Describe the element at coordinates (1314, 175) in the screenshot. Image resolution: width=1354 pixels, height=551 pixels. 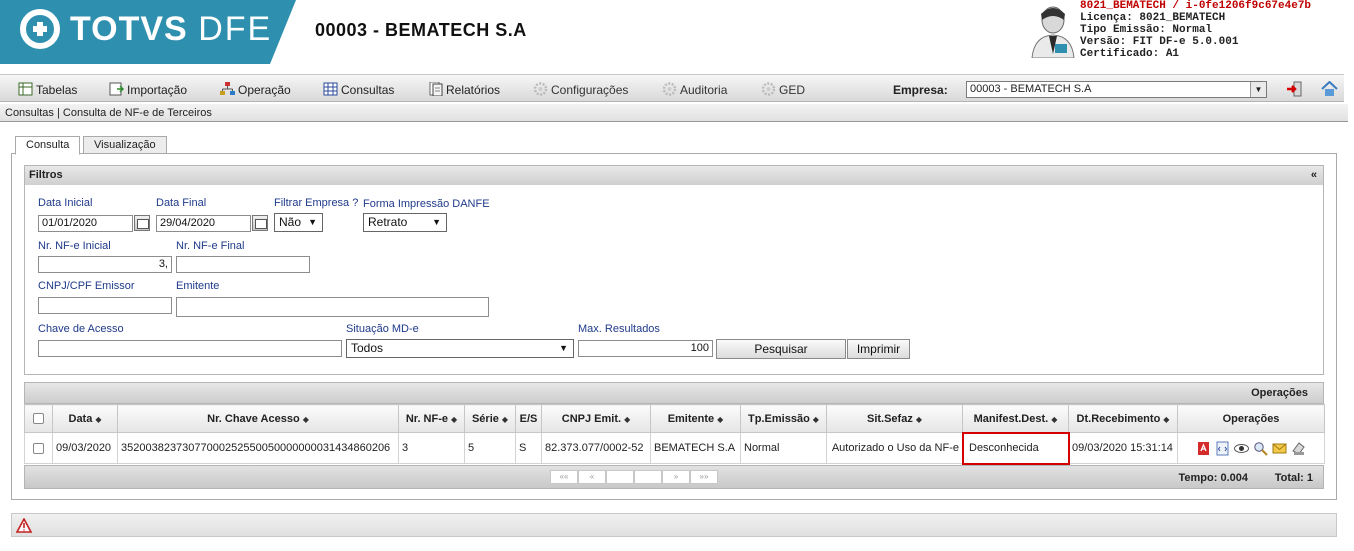
I see `collapse-icon: «` at that location.